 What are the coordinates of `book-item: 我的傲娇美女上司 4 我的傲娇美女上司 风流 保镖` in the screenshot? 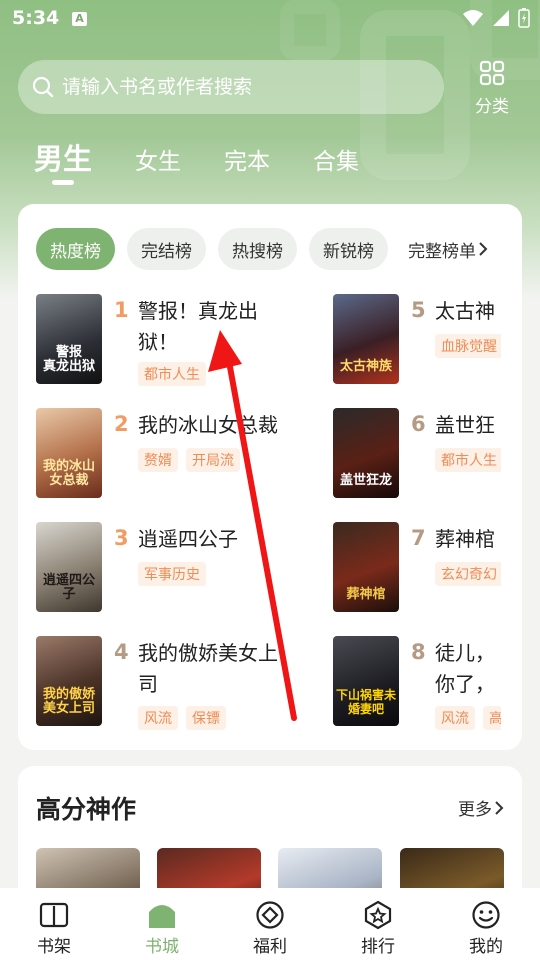 It's located at (181, 683).